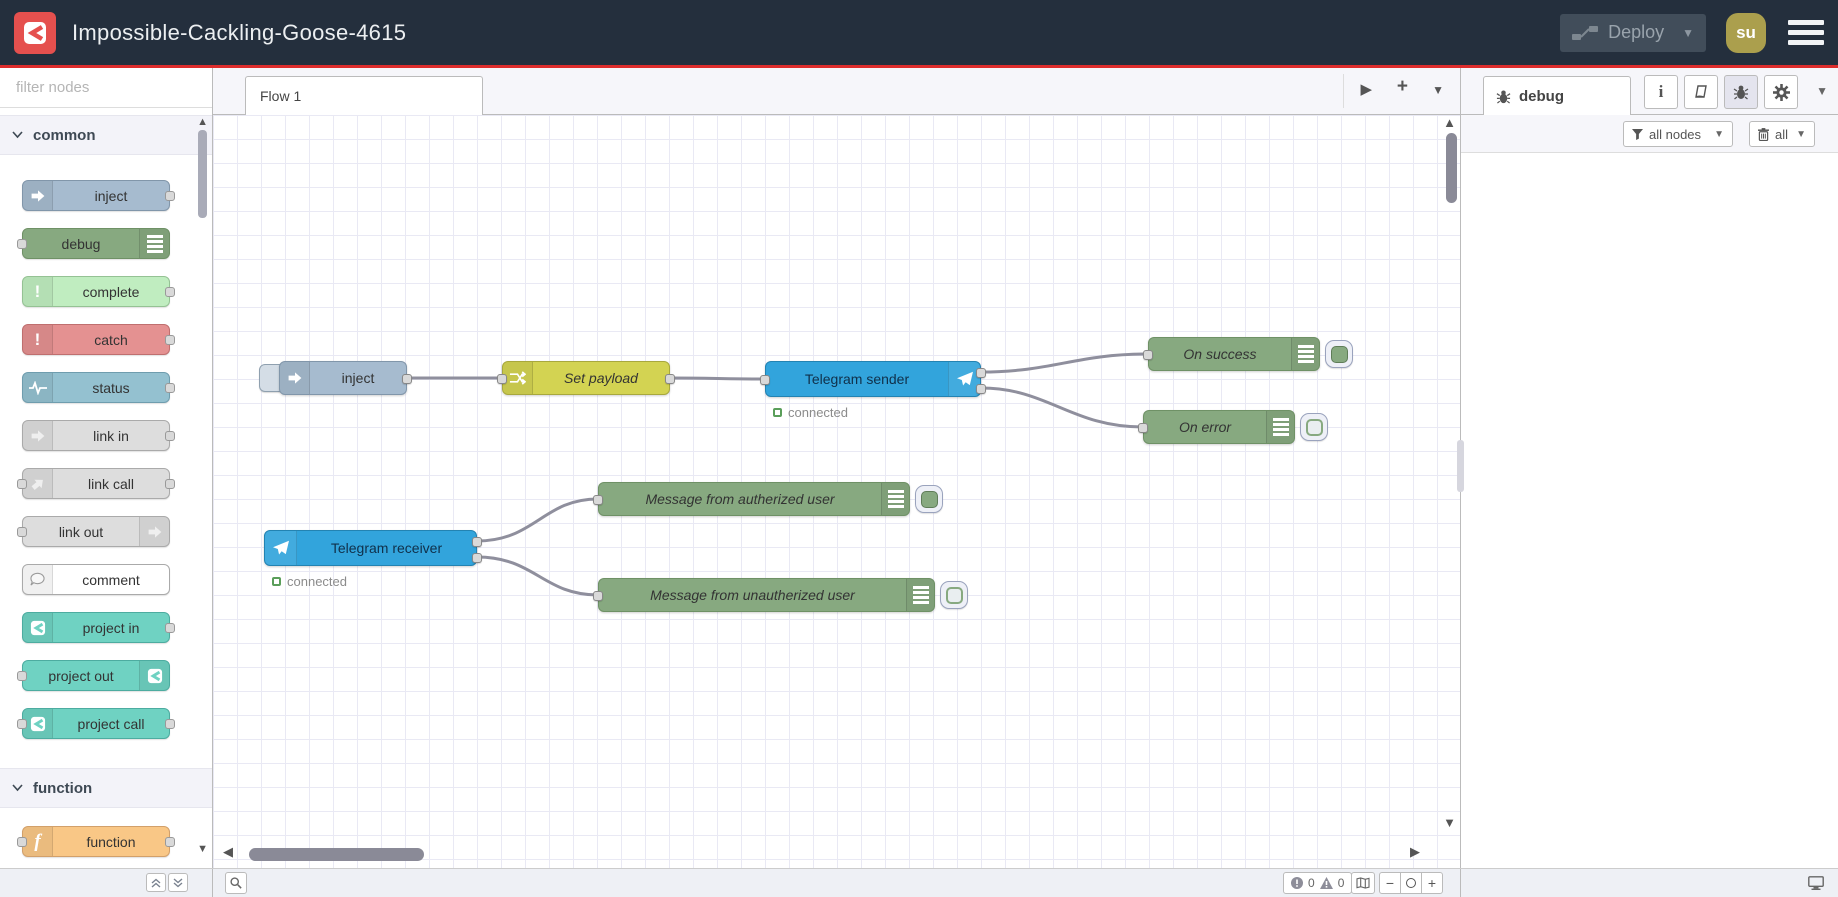 Image resolution: width=1838 pixels, height=897 pixels. Describe the element at coordinates (1231, 354) in the screenshot. I see `flow-node-on-success: On success` at that location.